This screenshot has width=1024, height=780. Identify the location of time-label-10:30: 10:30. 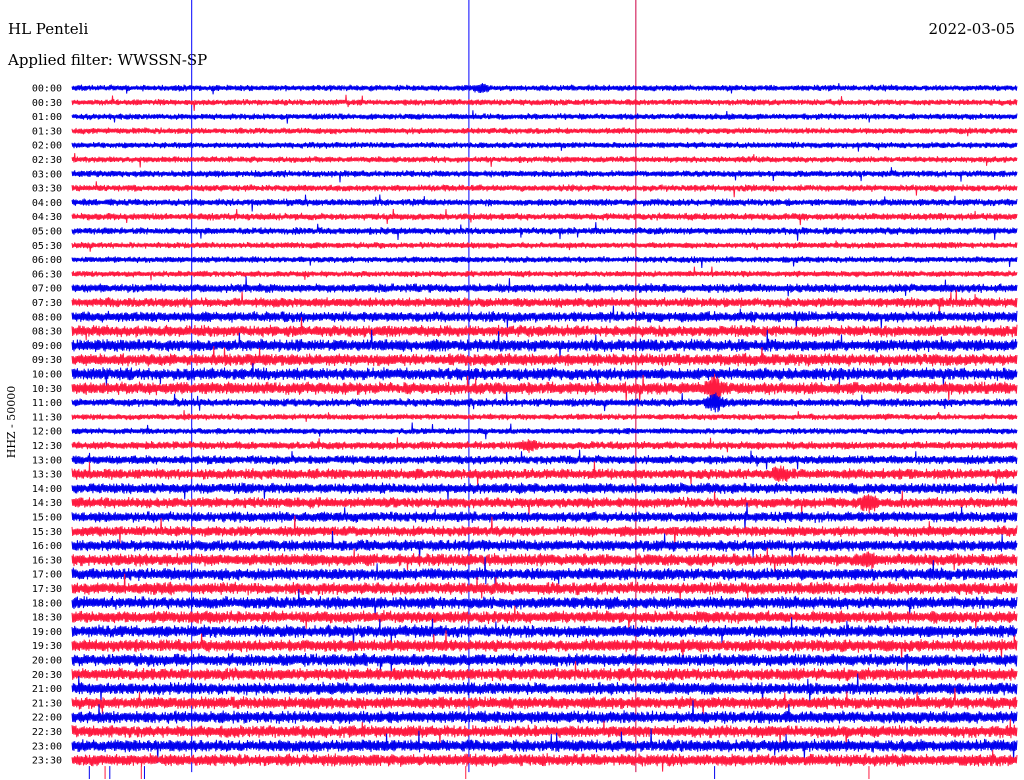
(47, 389).